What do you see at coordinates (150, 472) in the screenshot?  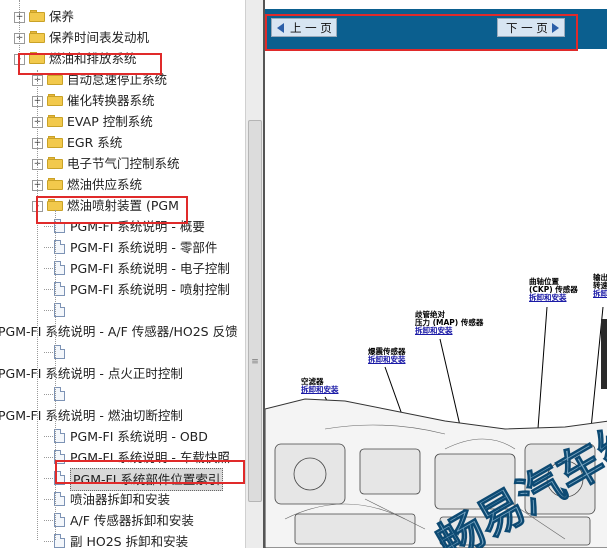 I see `highlight-location-index` at bounding box center [150, 472].